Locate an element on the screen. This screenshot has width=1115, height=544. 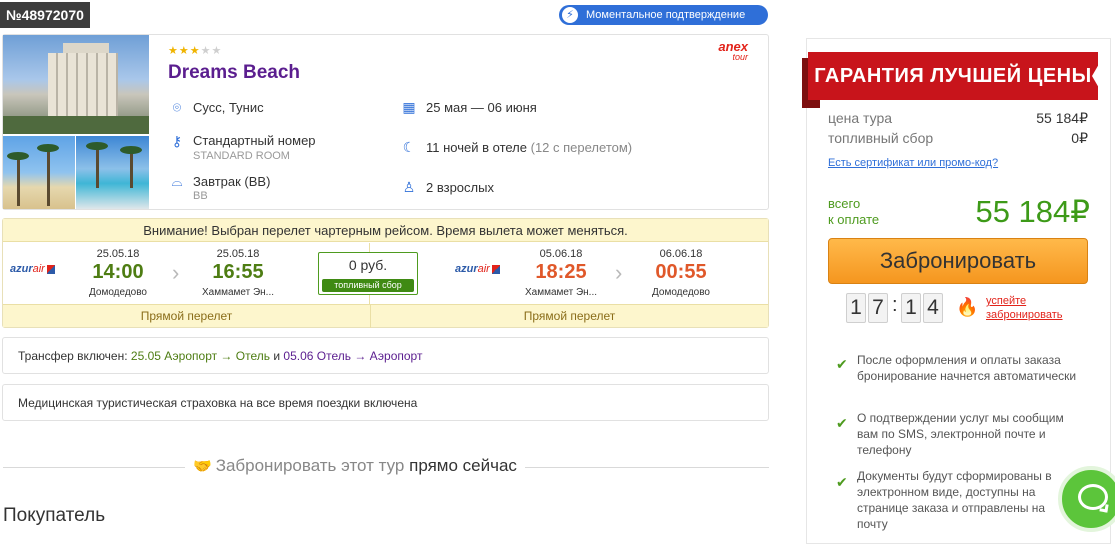
hotel-photo-beach is located at coordinates (39, 172).